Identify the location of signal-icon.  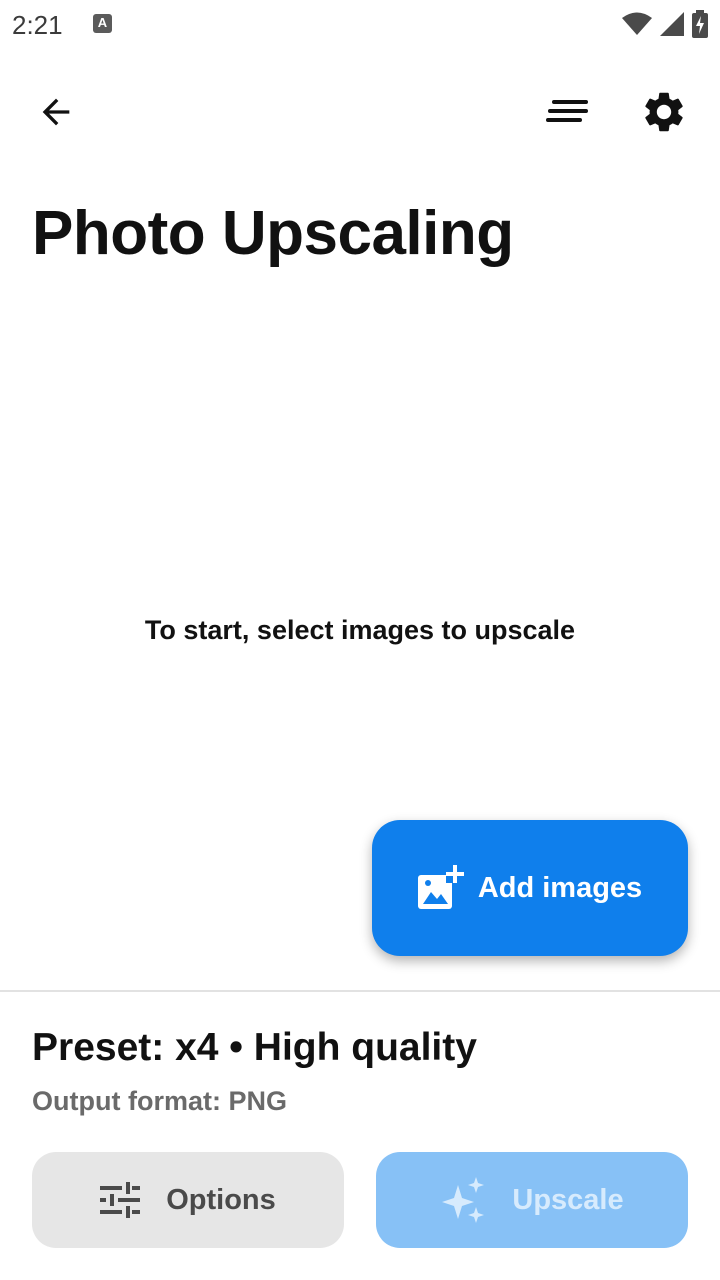
(672, 24).